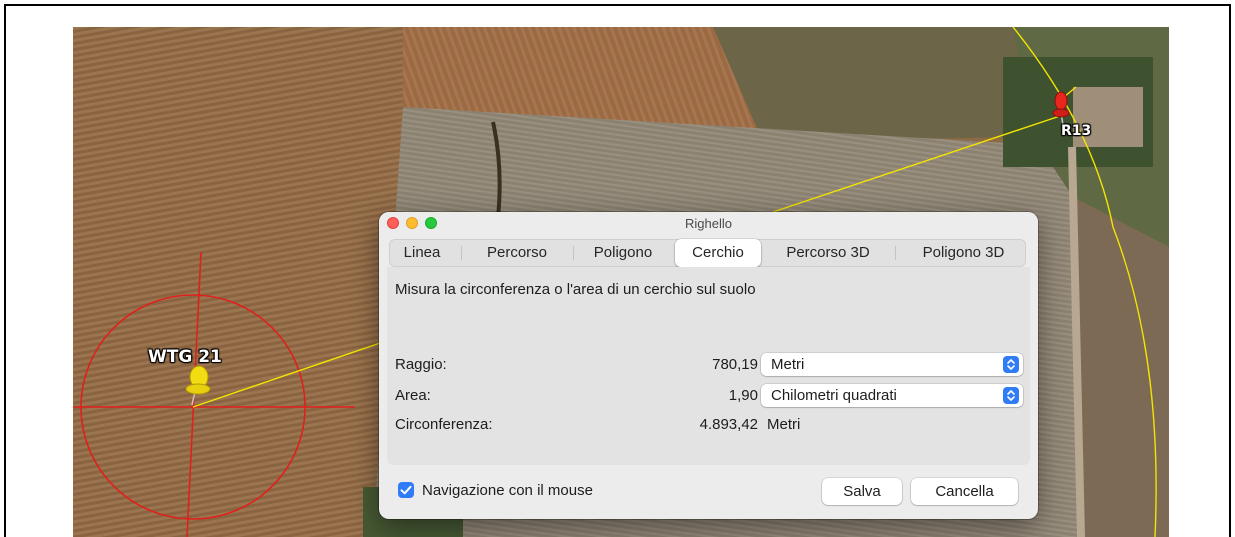 This screenshot has height=537, width=1235. I want to click on checkmark-icon, so click(406, 490).